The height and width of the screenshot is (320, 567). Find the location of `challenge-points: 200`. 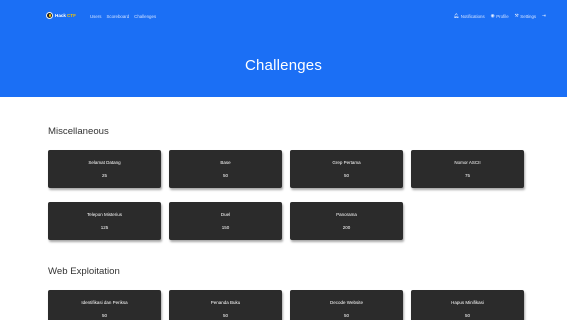

challenge-points: 200 is located at coordinates (346, 227).